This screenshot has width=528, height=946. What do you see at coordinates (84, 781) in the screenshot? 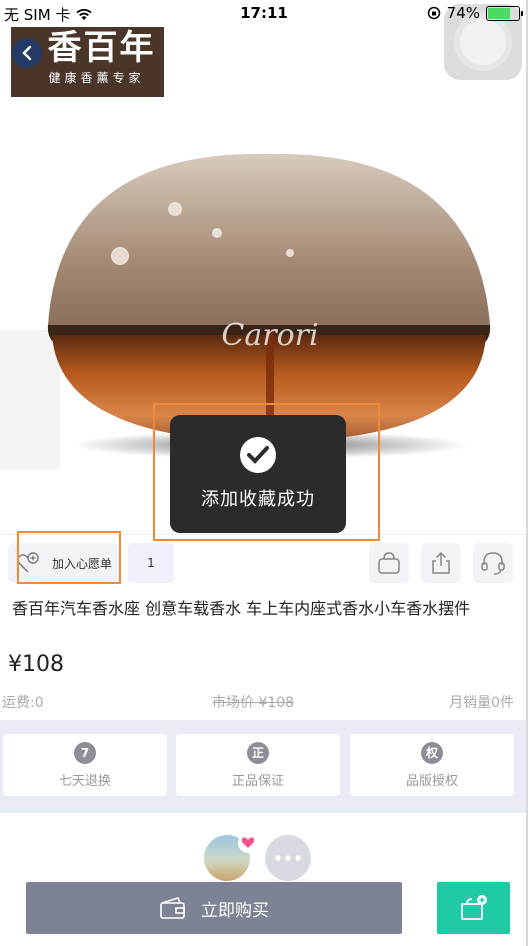
I see `guarantee-label: 七天退换` at bounding box center [84, 781].